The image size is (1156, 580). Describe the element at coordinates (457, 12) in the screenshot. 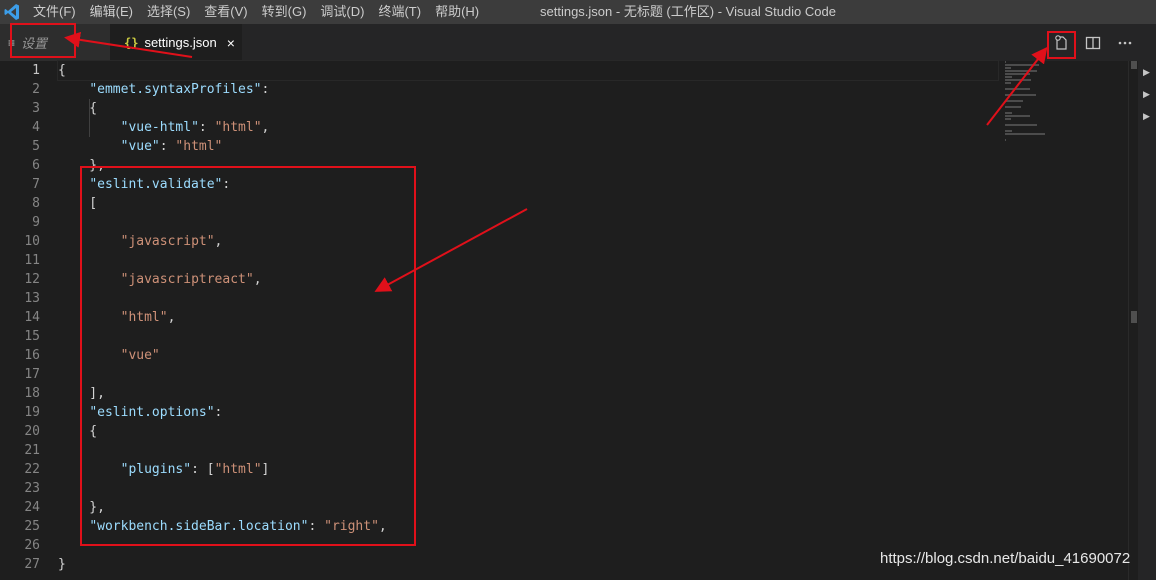

I see `menu-item: 帮助(H)` at that location.